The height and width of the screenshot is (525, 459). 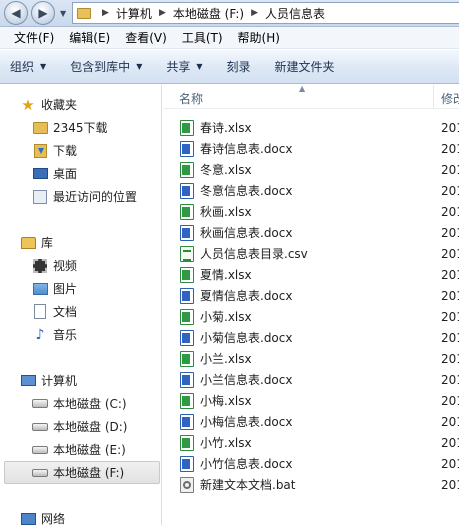 What do you see at coordinates (239, 66) in the screenshot?
I see `burn-button: 刻录` at bounding box center [239, 66].